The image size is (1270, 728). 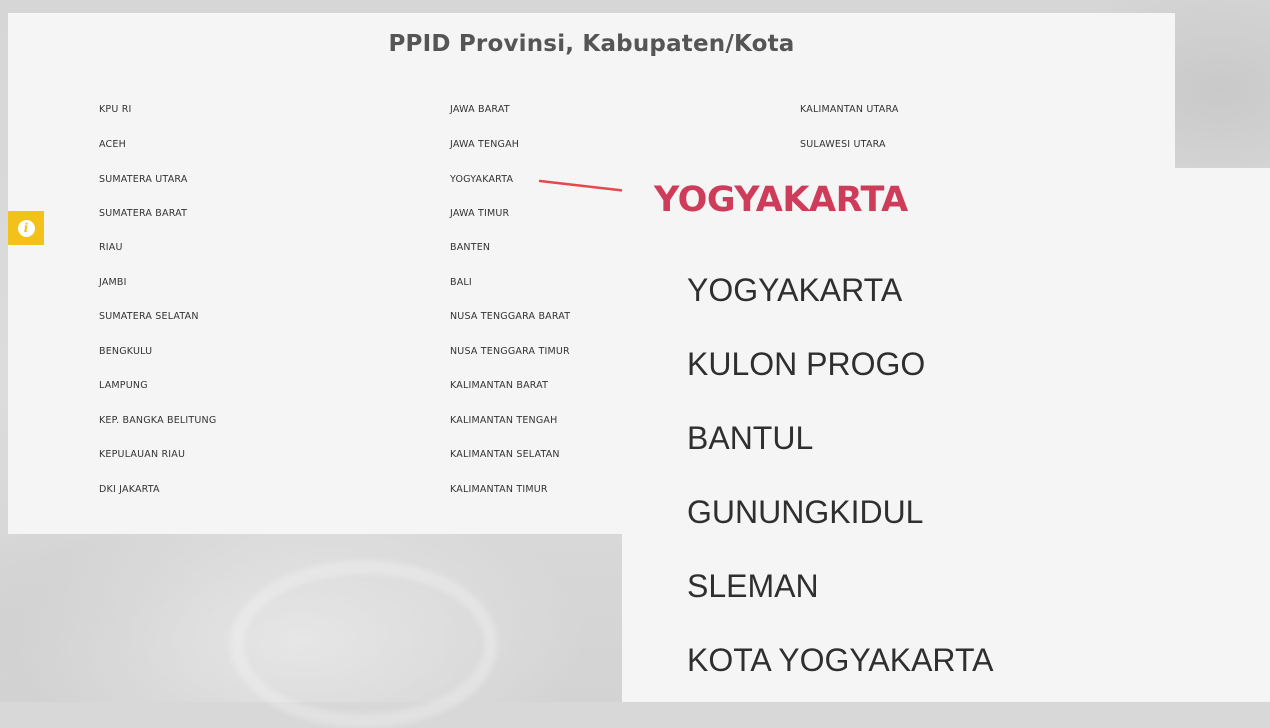 What do you see at coordinates (510, 351) in the screenshot?
I see `region-link: NUSA TENGGARA TIMUR` at bounding box center [510, 351].